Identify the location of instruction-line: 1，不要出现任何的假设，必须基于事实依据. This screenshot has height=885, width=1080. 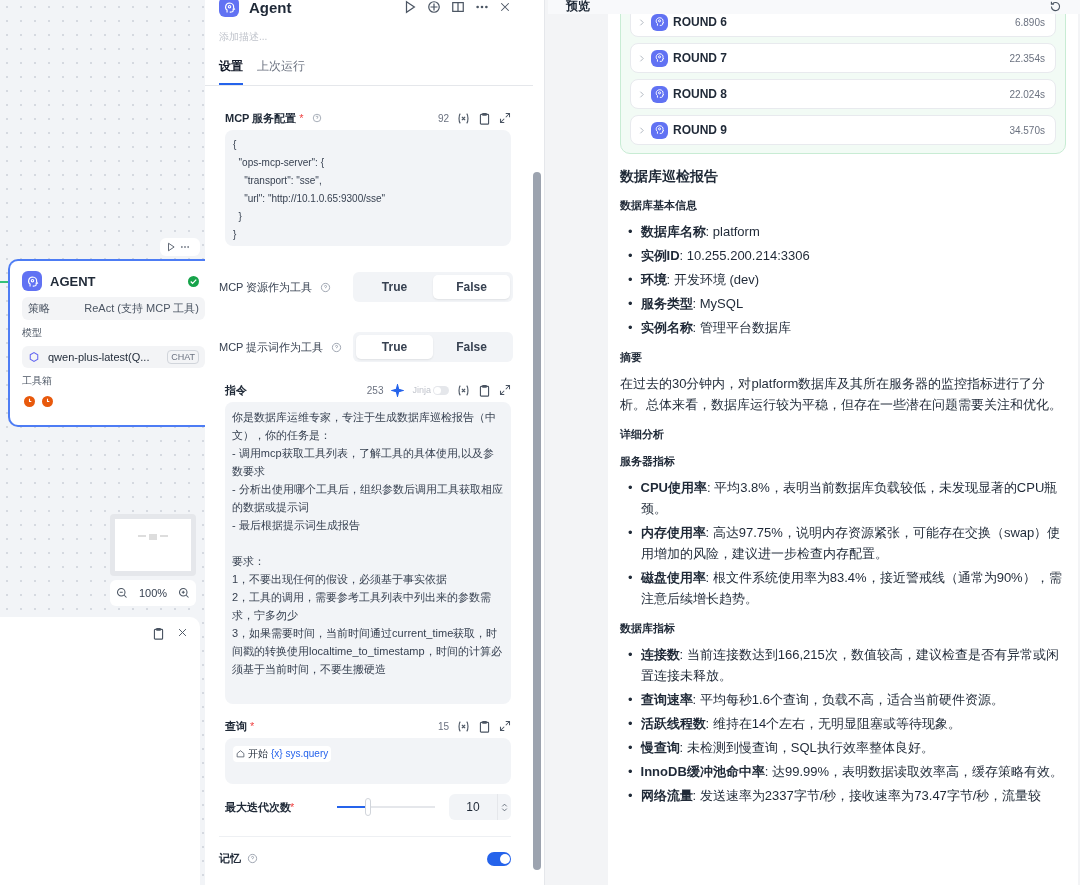
(340, 579).